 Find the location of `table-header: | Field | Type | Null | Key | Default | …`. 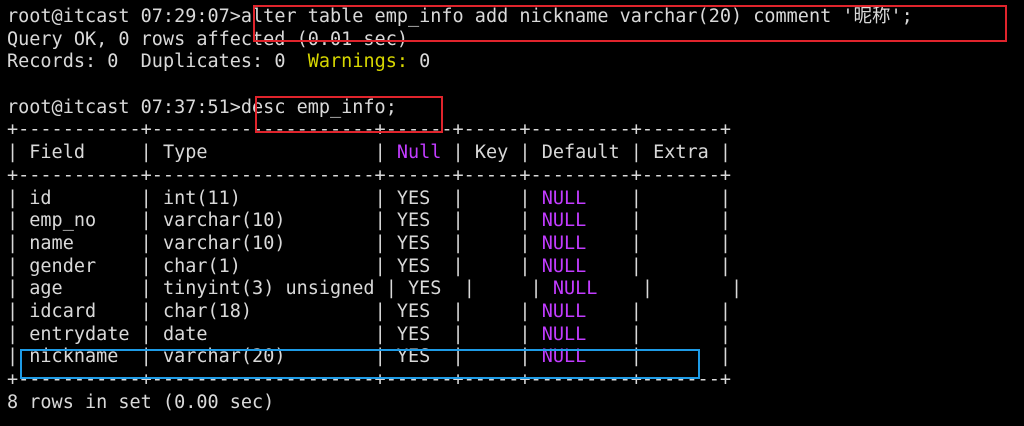

table-header: | Field | Type | Null | Key | Default | … is located at coordinates (369, 153).